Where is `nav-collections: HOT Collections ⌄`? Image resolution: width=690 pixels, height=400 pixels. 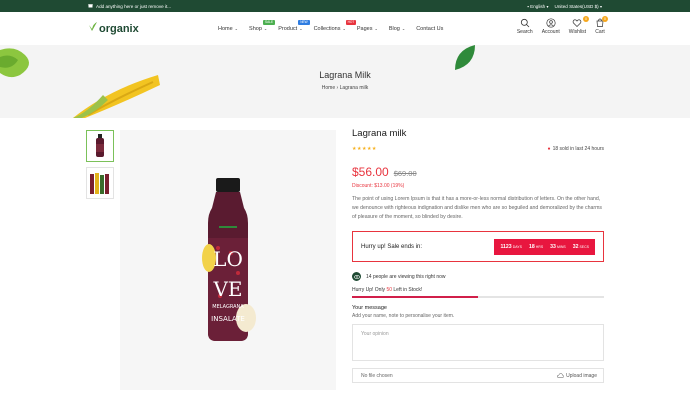 nav-collections: HOT Collections ⌄ is located at coordinates (335, 25).